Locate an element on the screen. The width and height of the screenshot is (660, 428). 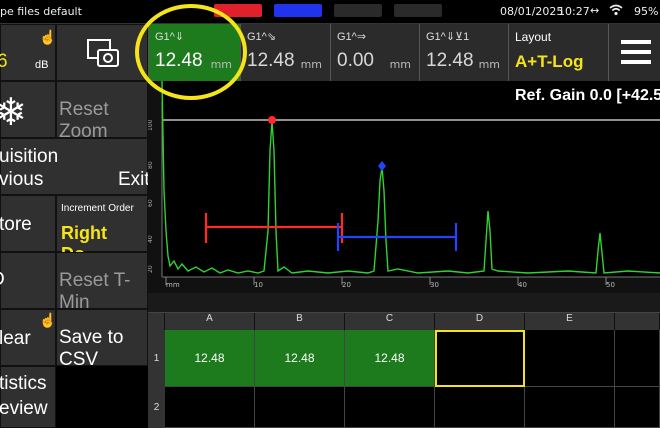
gate-b is located at coordinates (397, 237).